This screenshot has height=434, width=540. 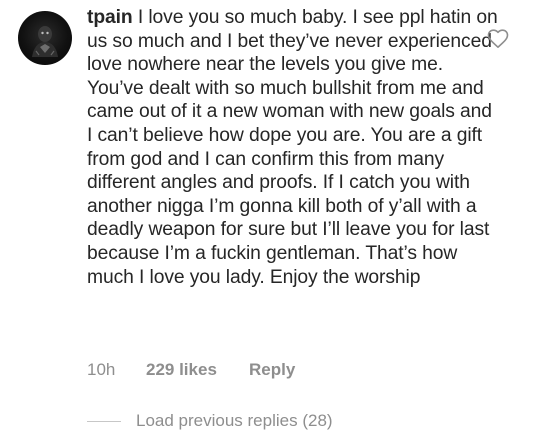 What do you see at coordinates (104, 421) in the screenshot?
I see `replies-divider` at bounding box center [104, 421].